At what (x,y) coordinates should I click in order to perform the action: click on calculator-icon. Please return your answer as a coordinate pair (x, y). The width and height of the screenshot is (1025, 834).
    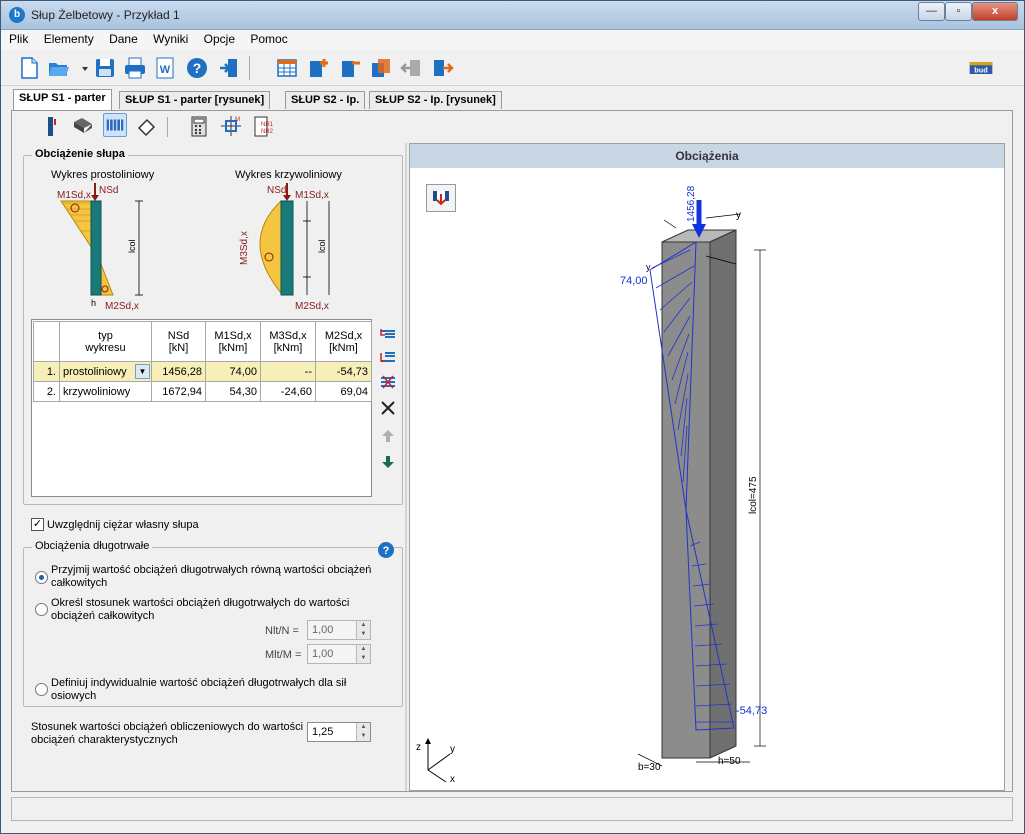
    Looking at the image, I should click on (199, 126).